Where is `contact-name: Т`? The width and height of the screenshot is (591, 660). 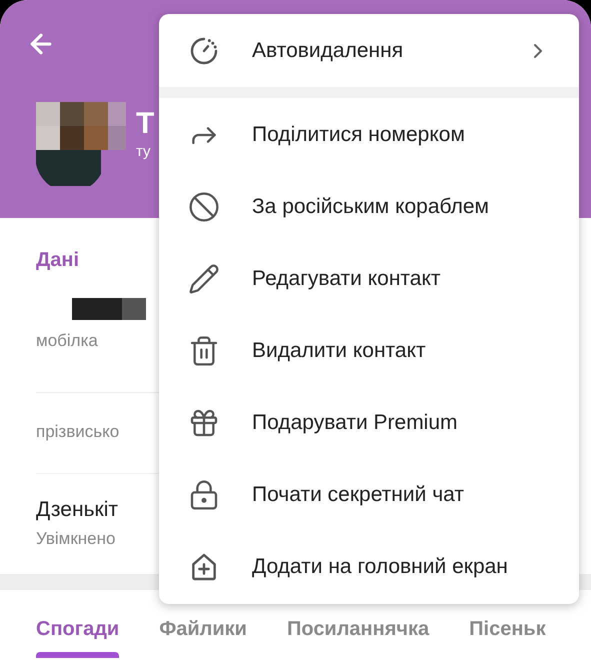
contact-name: Т is located at coordinates (145, 124).